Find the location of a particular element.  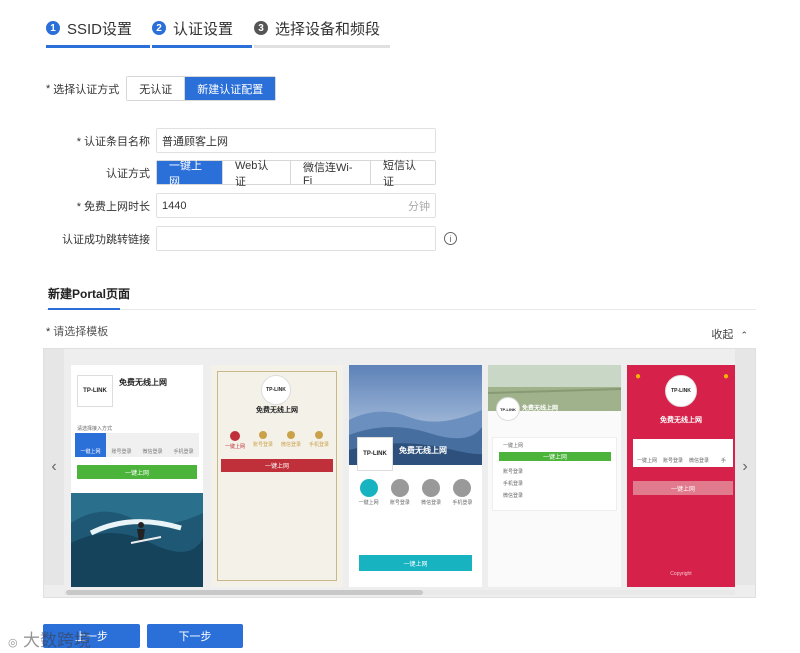

auth-mode-new: 新建认证配置 is located at coordinates (230, 88).